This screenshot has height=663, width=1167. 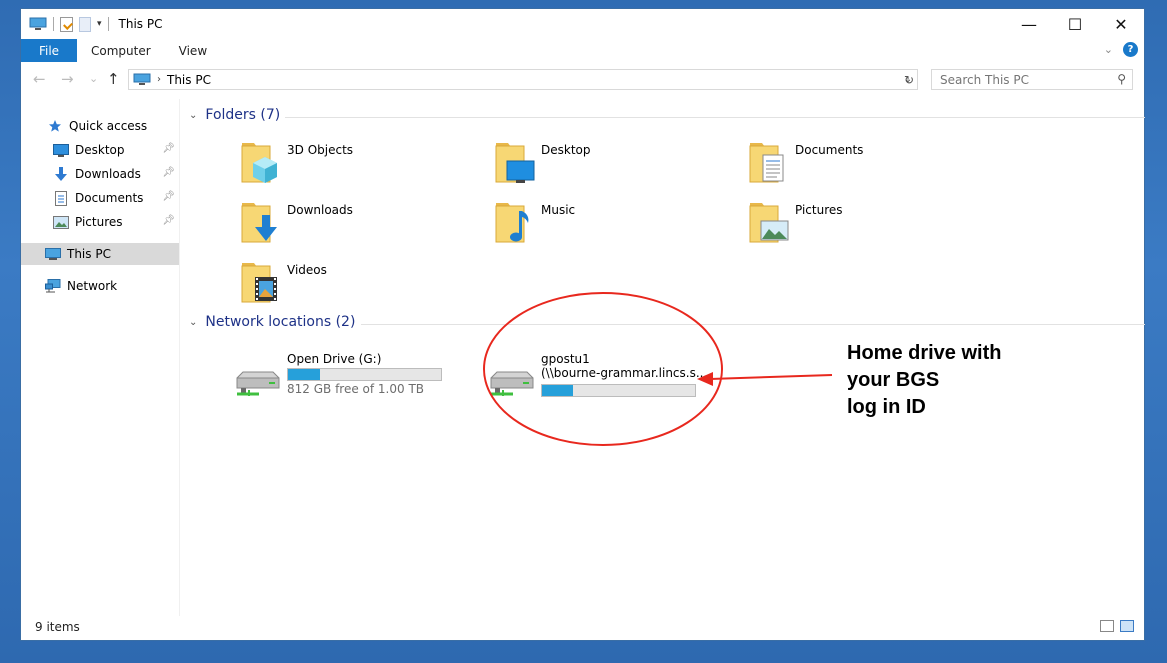 What do you see at coordinates (89, 254) in the screenshot?
I see `sidebar-item-label: This PC` at bounding box center [89, 254].